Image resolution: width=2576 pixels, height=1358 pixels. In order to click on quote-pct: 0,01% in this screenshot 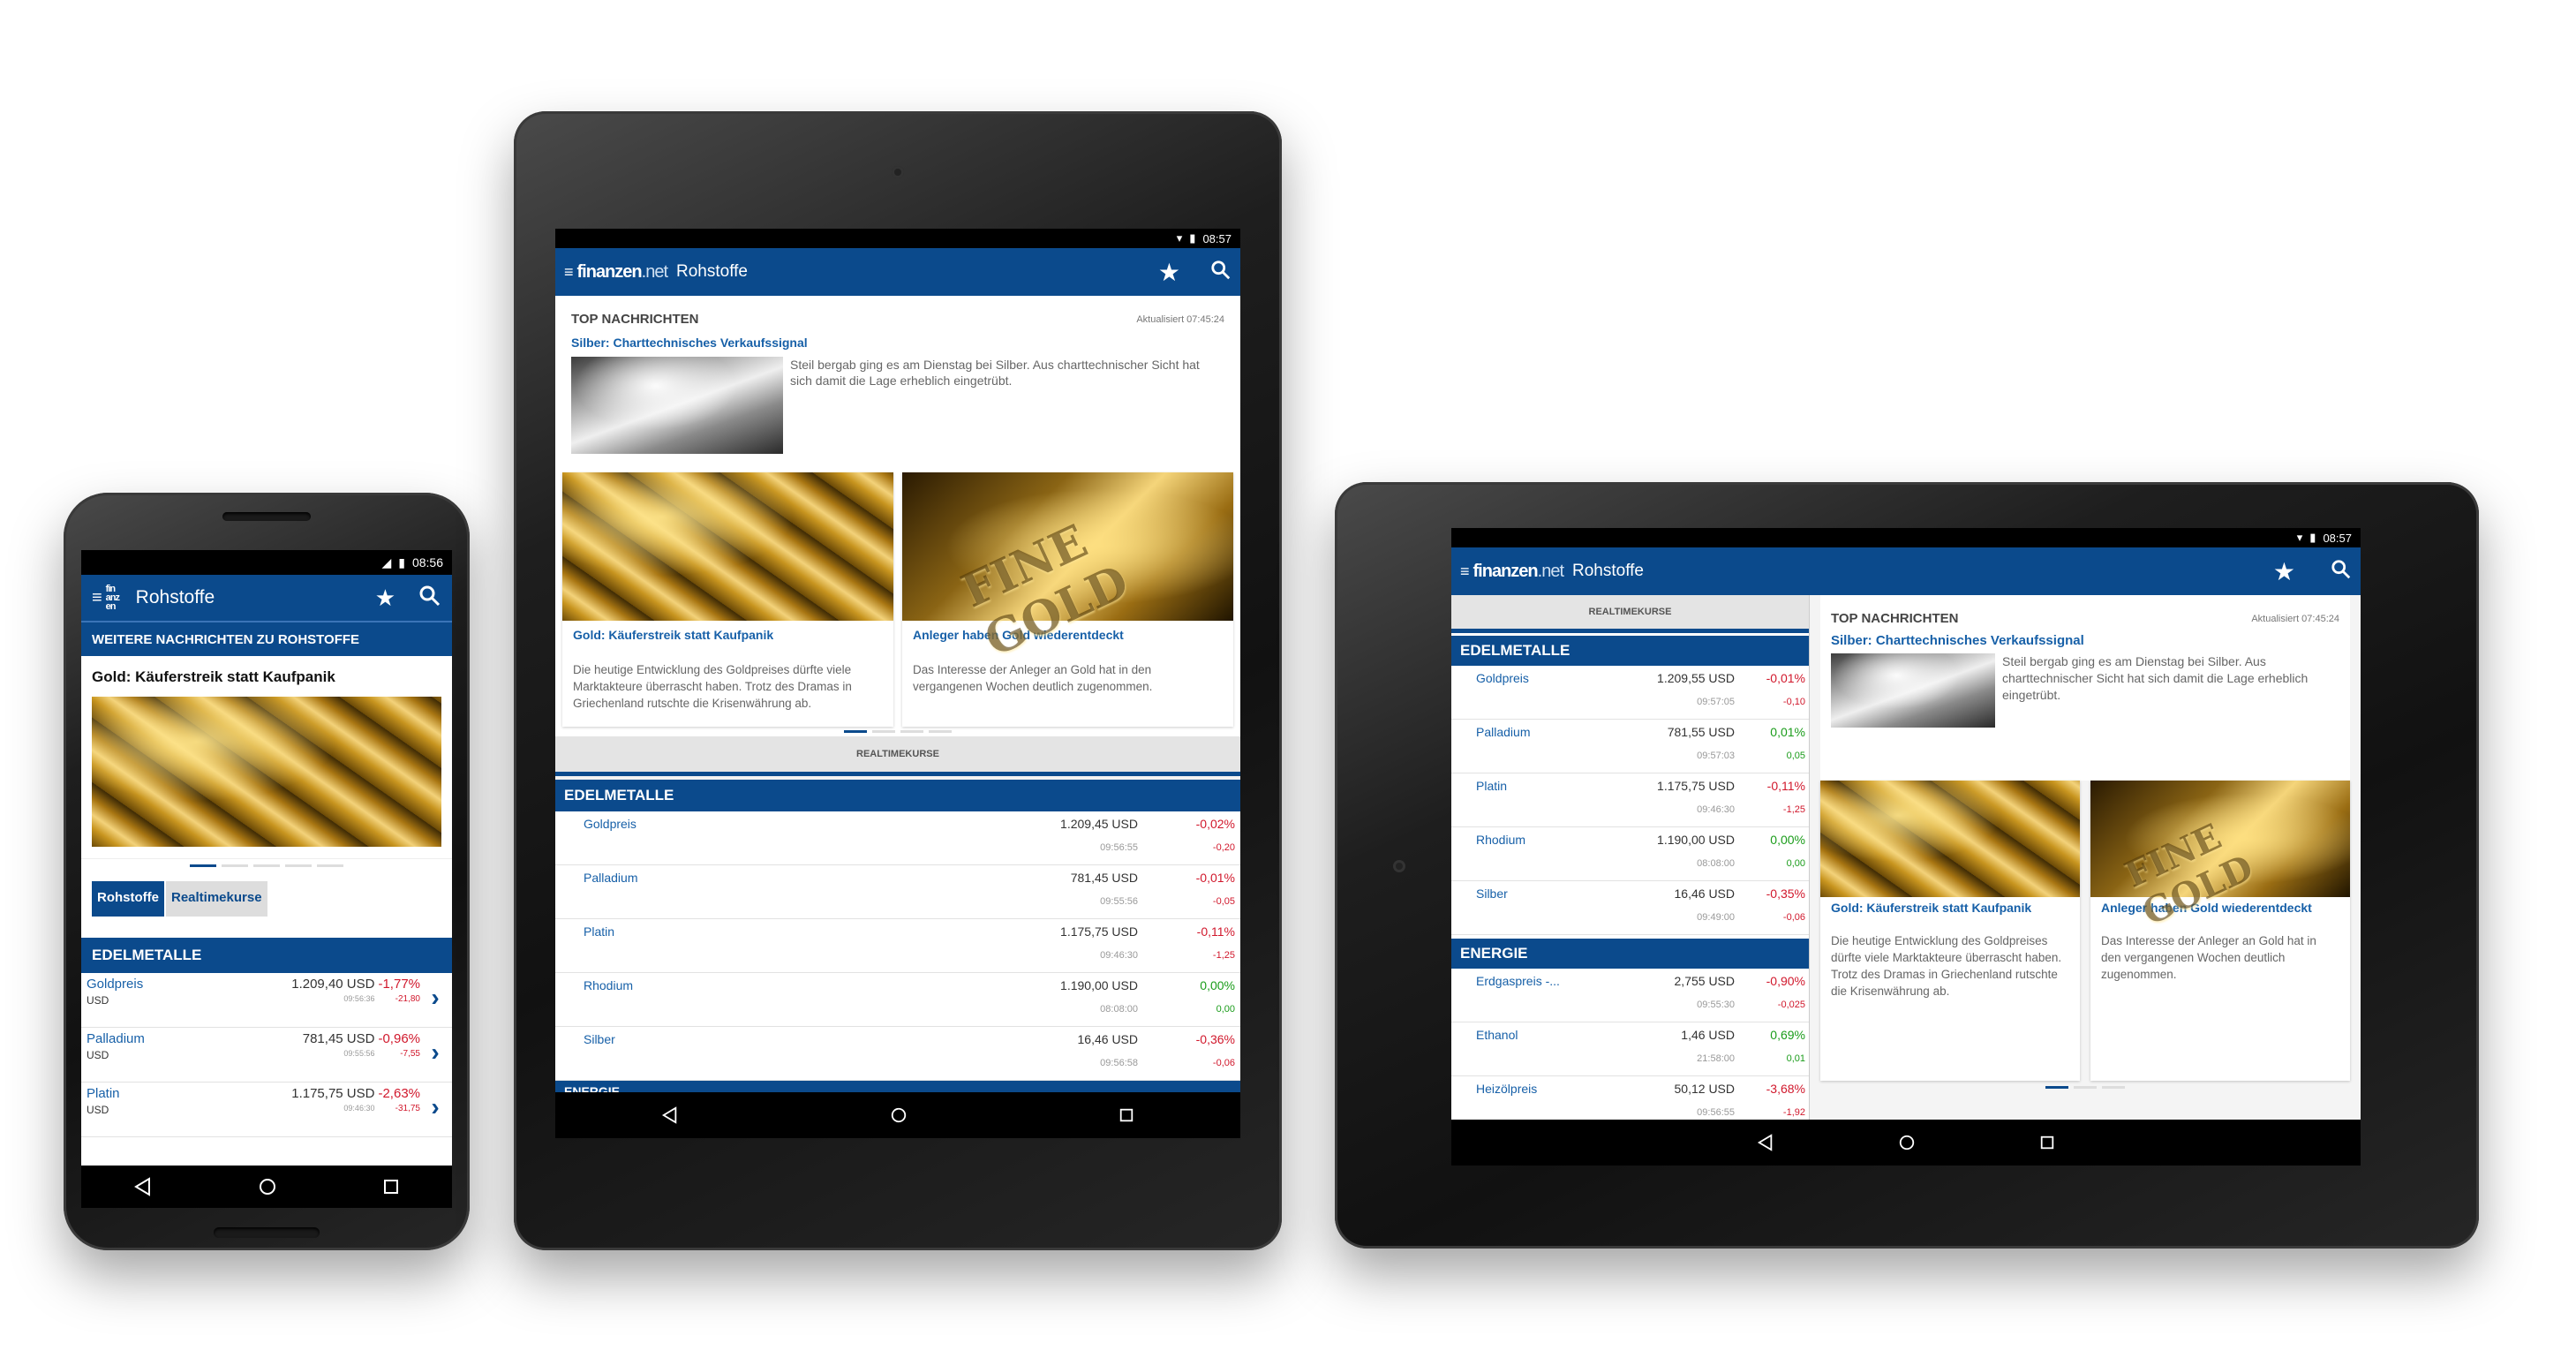, I will do `click(1788, 732)`.